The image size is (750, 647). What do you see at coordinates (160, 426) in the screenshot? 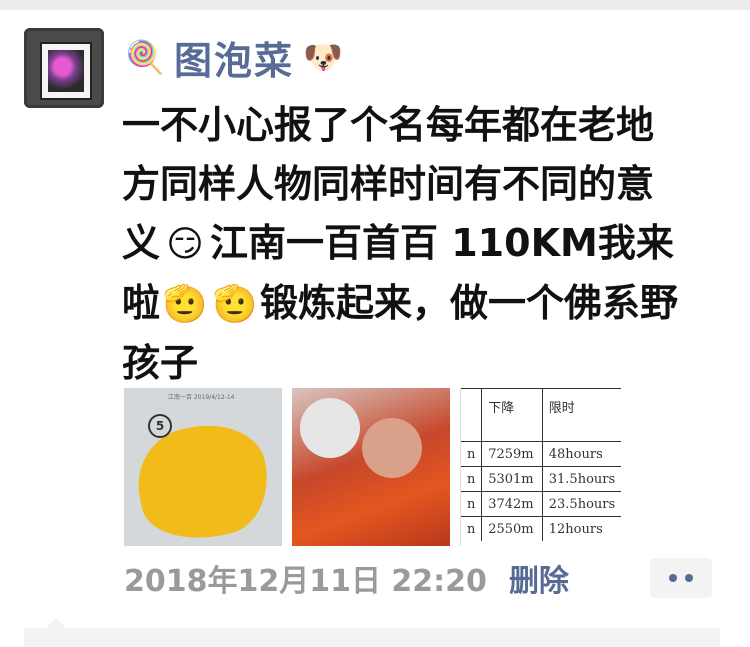
I see `map-badge: 5` at bounding box center [160, 426].